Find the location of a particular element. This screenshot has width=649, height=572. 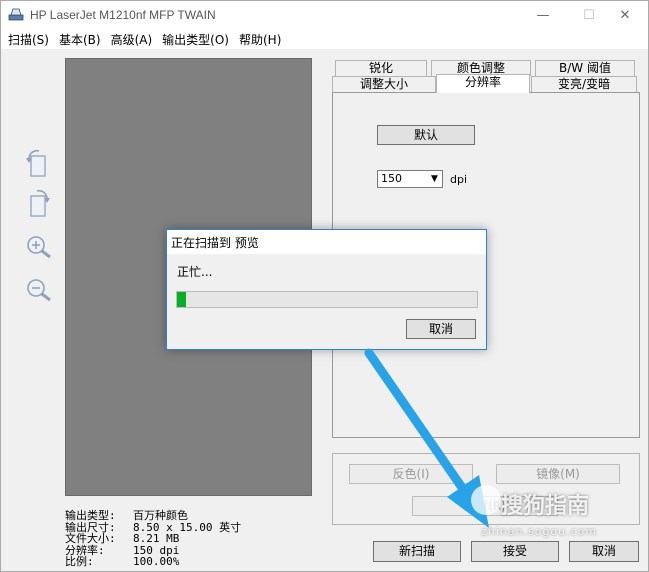

dpi-select: 150 ▼ is located at coordinates (410, 179).